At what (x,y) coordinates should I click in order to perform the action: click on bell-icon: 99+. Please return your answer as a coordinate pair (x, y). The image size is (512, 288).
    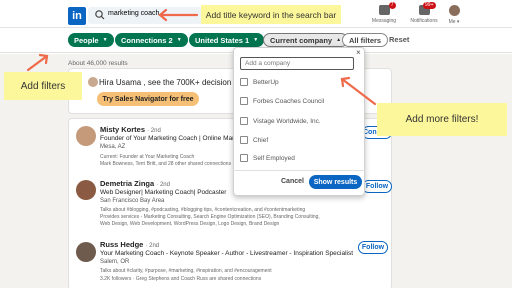
    Looking at the image, I should click on (427, 8).